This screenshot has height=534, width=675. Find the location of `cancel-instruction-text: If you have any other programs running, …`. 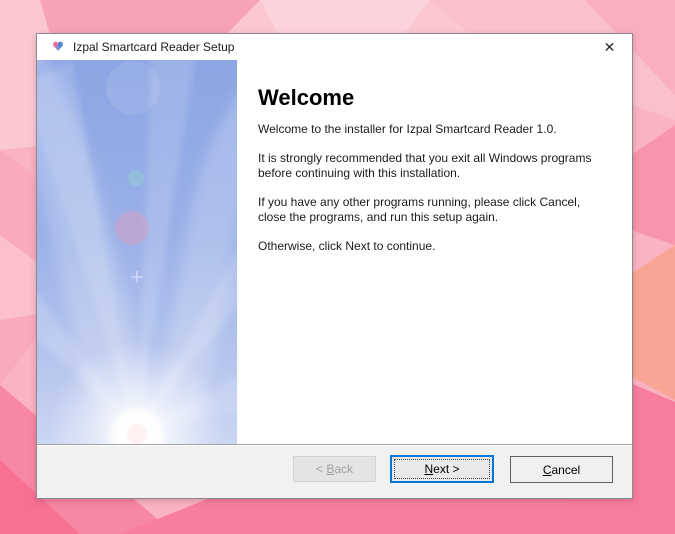

cancel-instruction-text: If you have any other programs running, … is located at coordinates (419, 209).